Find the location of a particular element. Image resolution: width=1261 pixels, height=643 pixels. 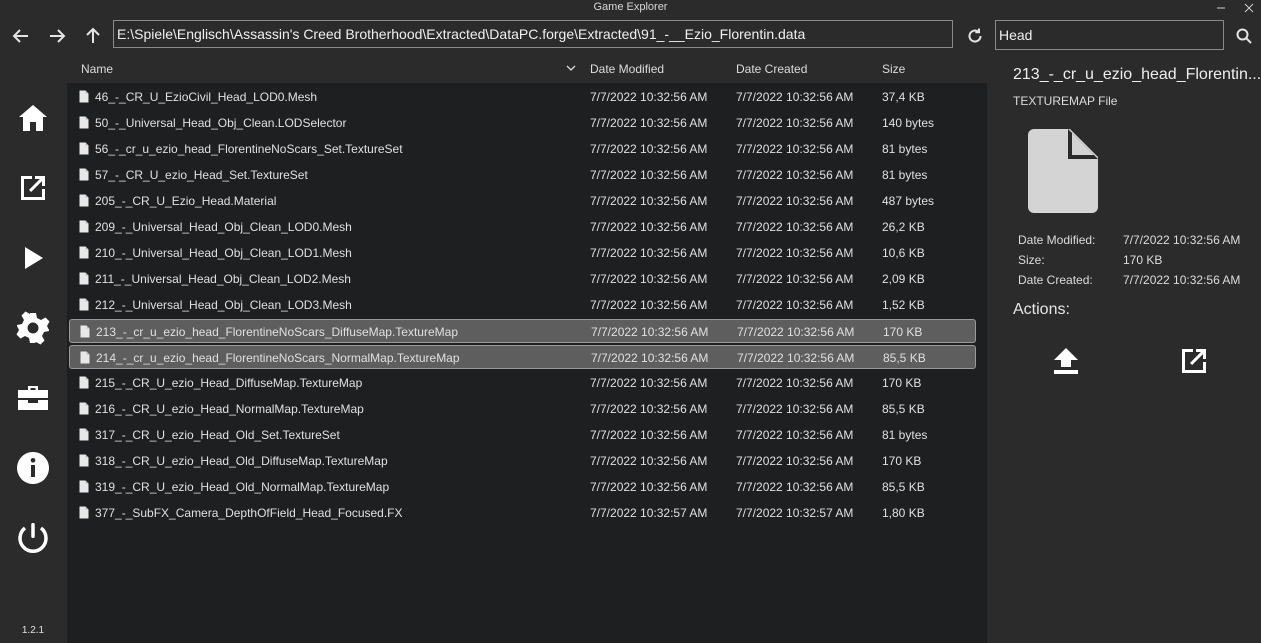

window-title: Game Explorer is located at coordinates (630, 7).